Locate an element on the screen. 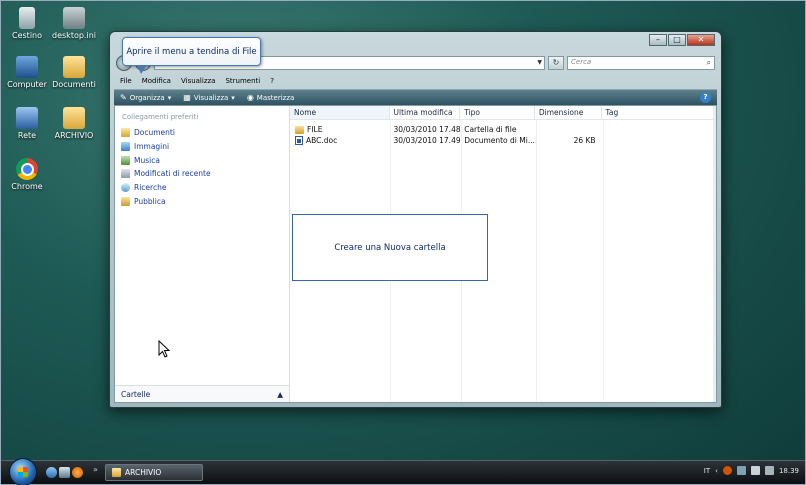  desktop-icon-chrome: Chrome is located at coordinates (27, 174).